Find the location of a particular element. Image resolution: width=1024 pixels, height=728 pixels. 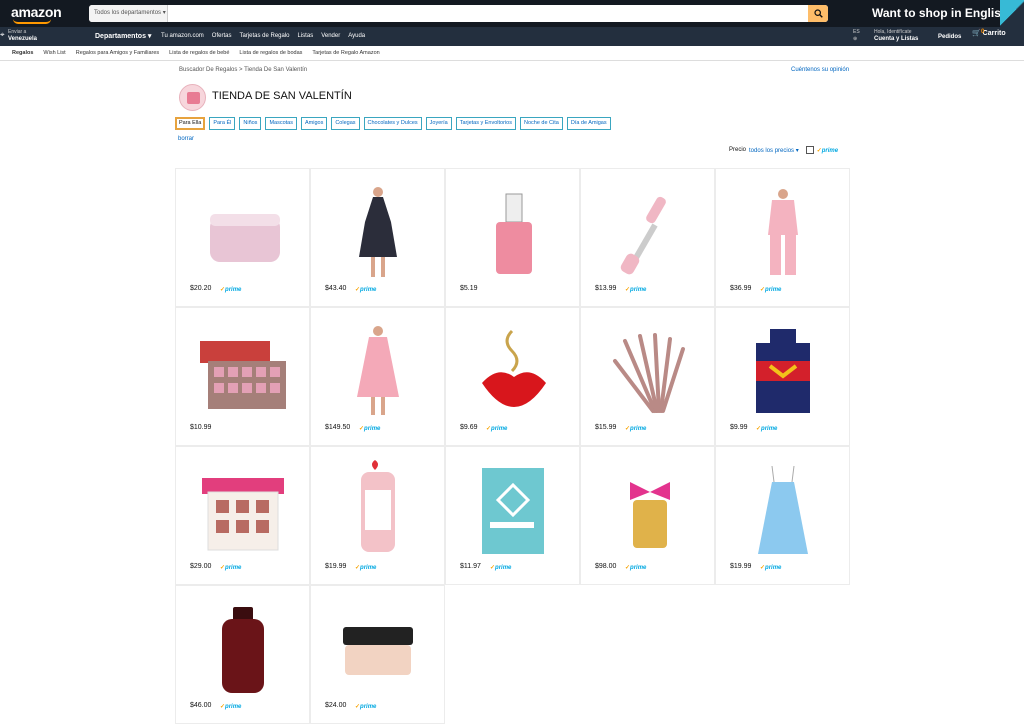

cart-icon: 🛒 is located at coordinates (976, 33).